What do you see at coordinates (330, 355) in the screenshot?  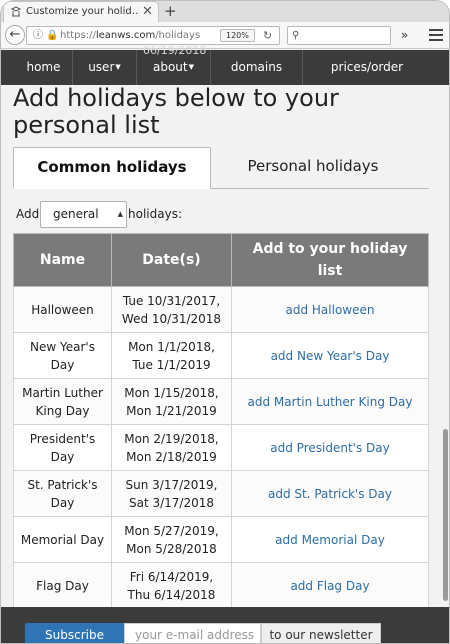 I see `add-holiday-link: add New Year's Day` at bounding box center [330, 355].